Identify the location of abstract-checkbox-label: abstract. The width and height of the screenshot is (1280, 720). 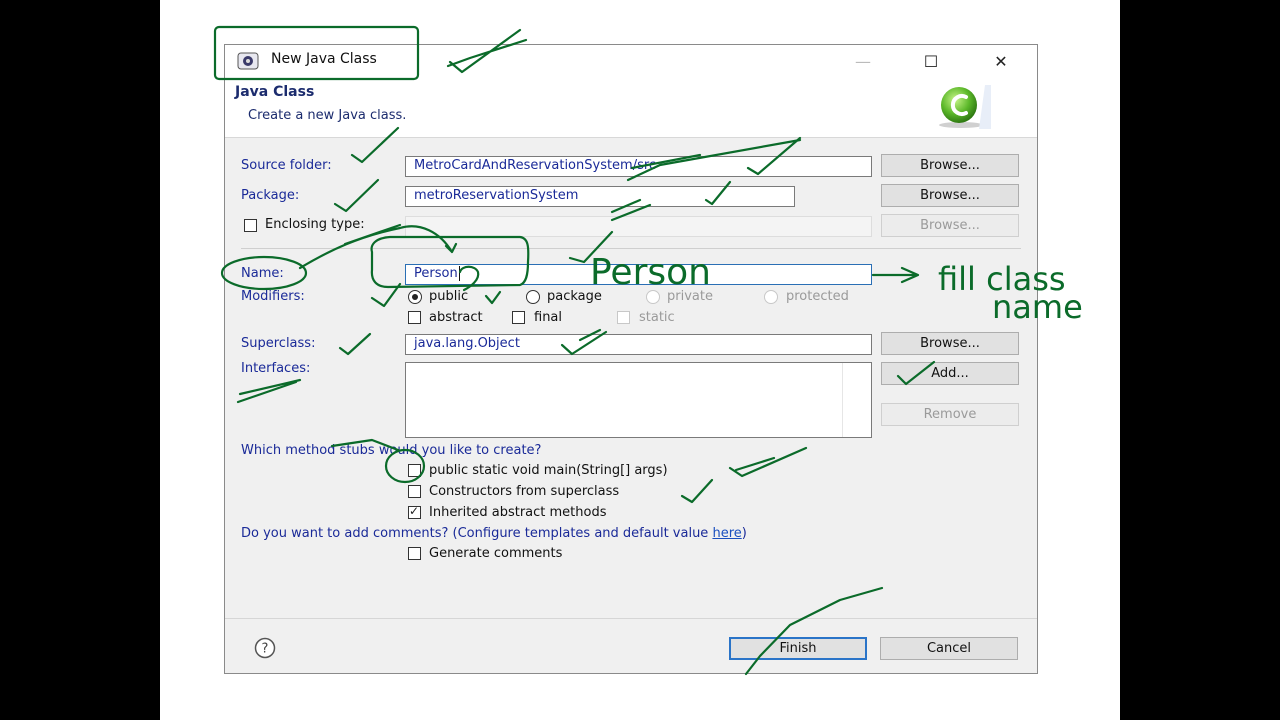
(456, 317).